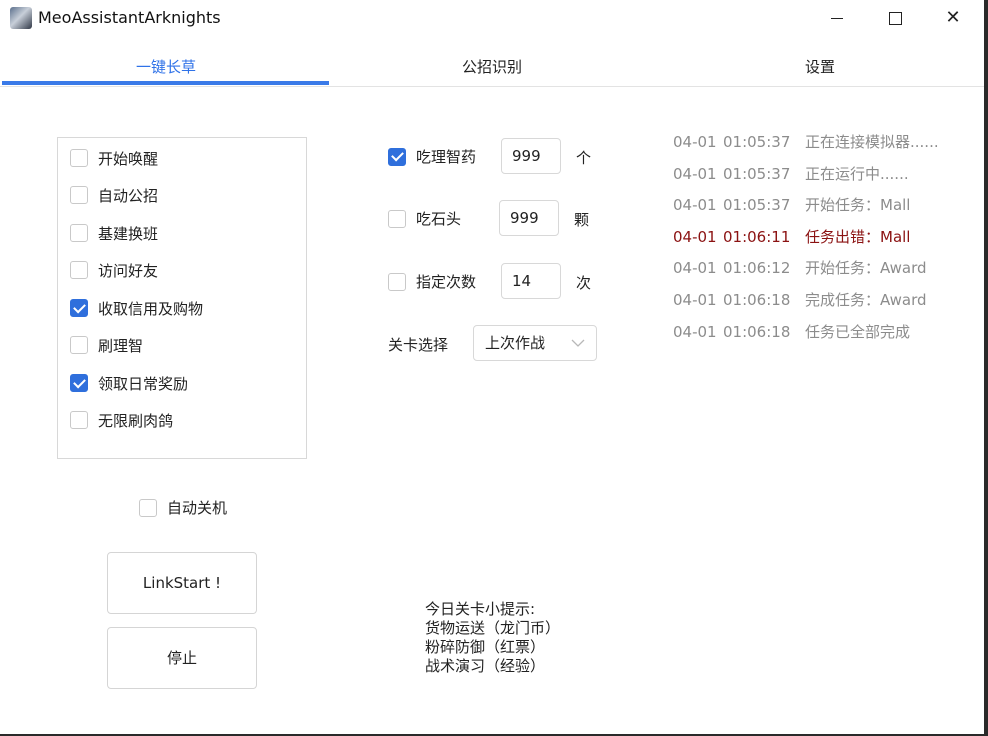  I want to click on task-item-award: 领取日常奖励, so click(129, 383).